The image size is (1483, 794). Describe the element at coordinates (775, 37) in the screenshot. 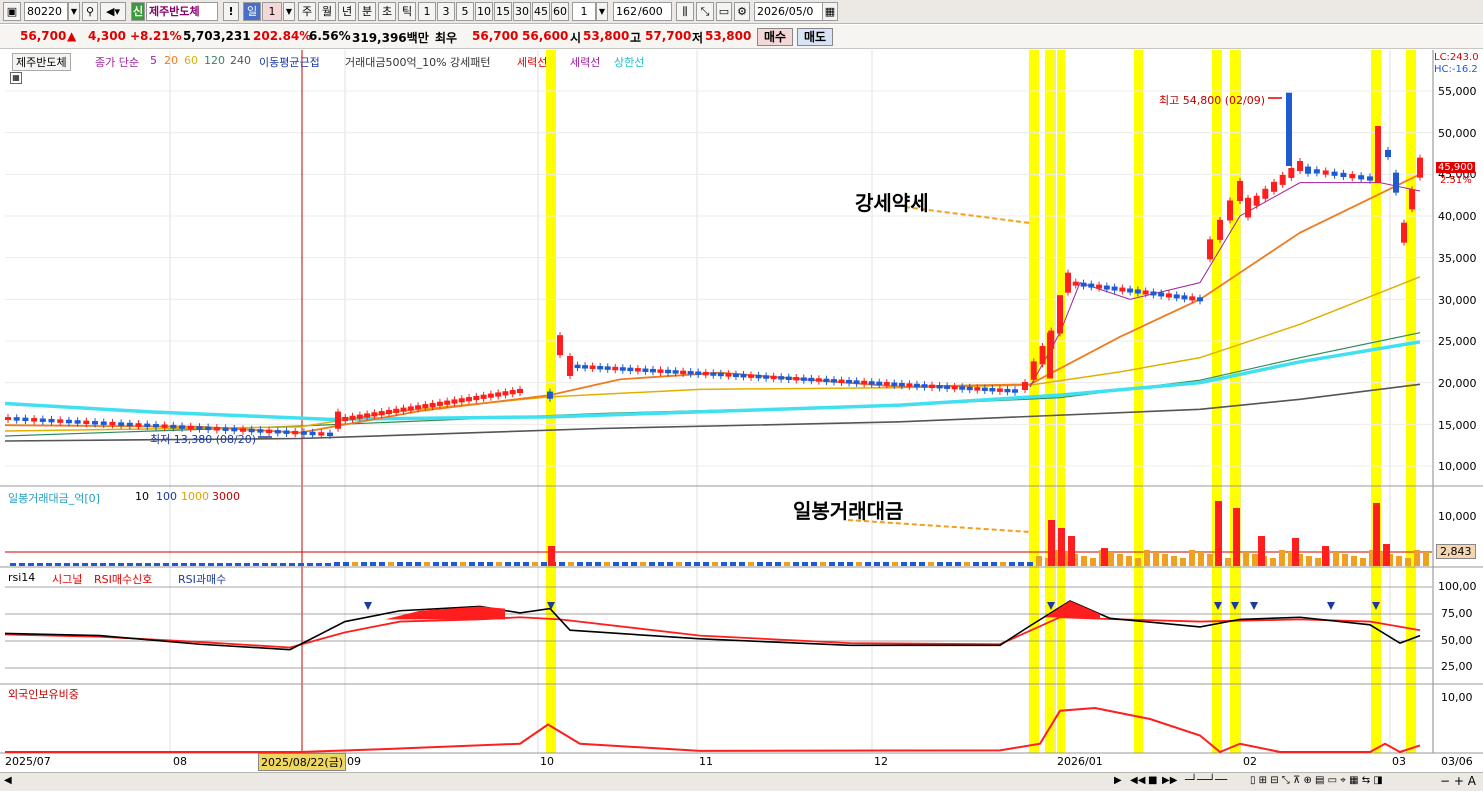

I see `buy-button: 매수` at that location.